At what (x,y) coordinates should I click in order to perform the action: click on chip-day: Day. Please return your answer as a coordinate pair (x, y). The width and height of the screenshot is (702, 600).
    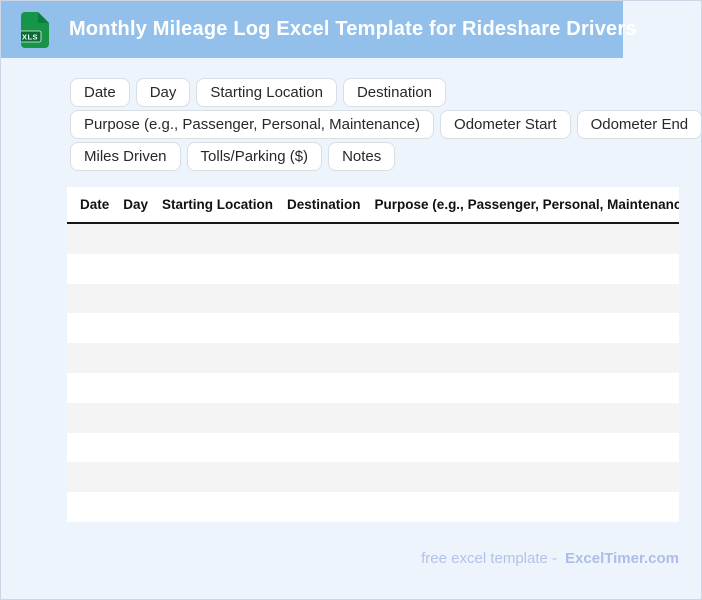
    Looking at the image, I should click on (163, 92).